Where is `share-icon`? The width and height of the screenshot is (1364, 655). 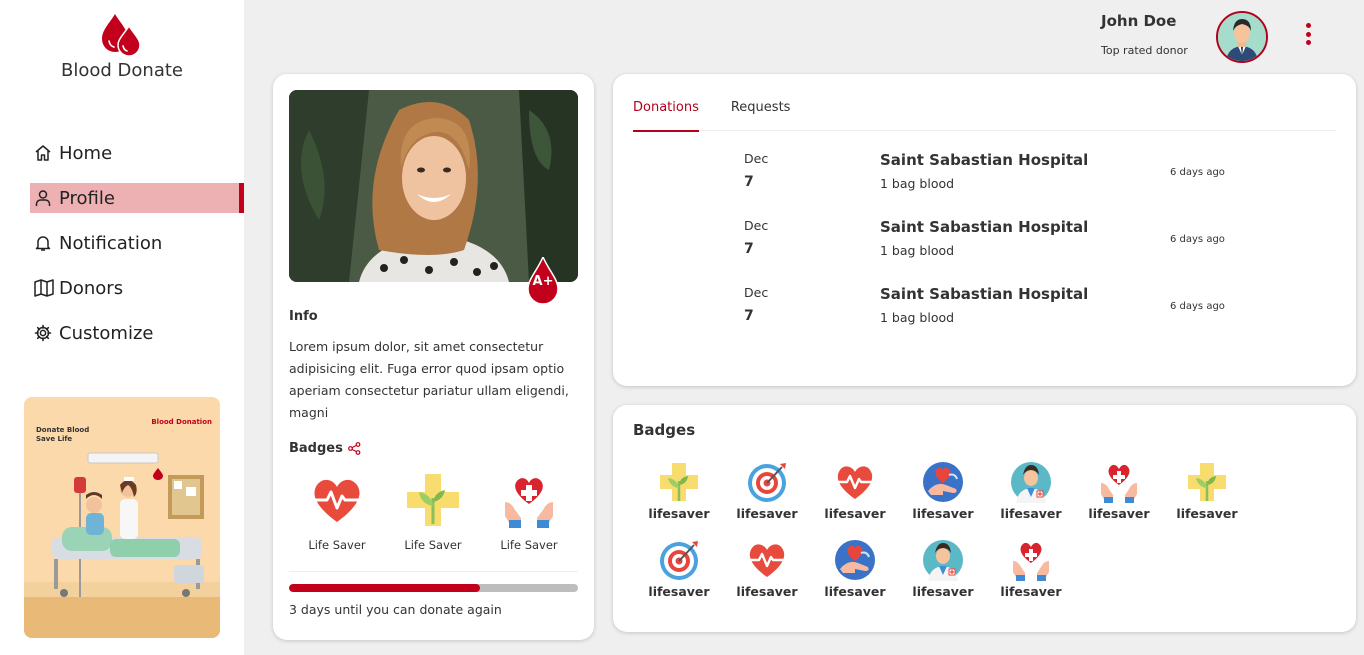 share-icon is located at coordinates (354, 448).